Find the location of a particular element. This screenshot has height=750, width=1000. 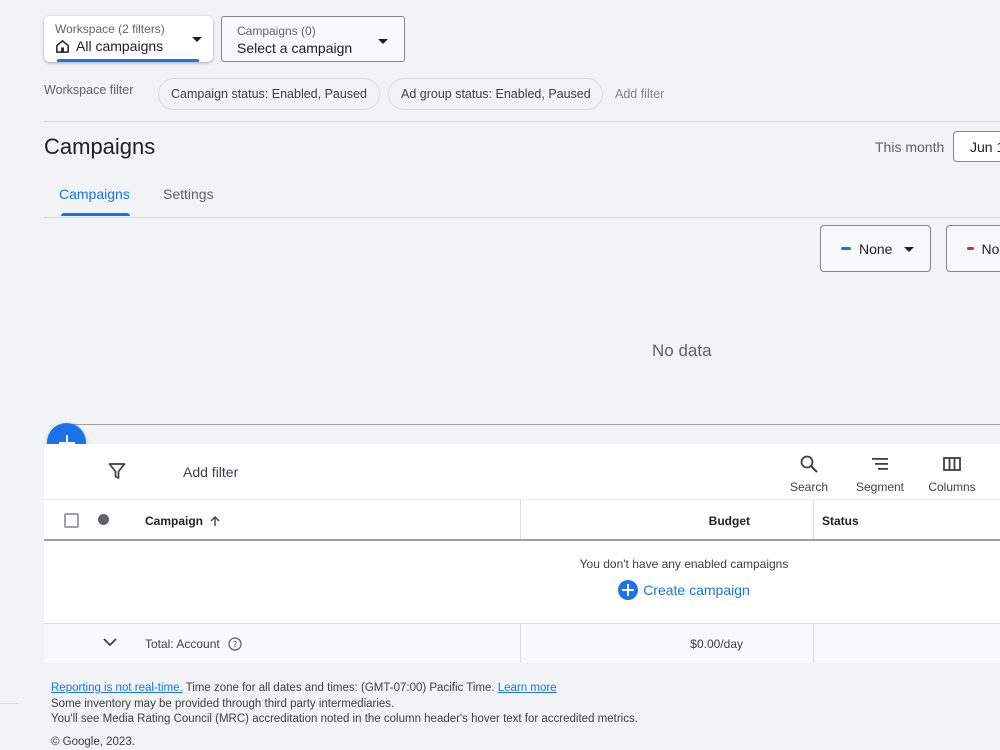

filter-icon is located at coordinates (117, 471).